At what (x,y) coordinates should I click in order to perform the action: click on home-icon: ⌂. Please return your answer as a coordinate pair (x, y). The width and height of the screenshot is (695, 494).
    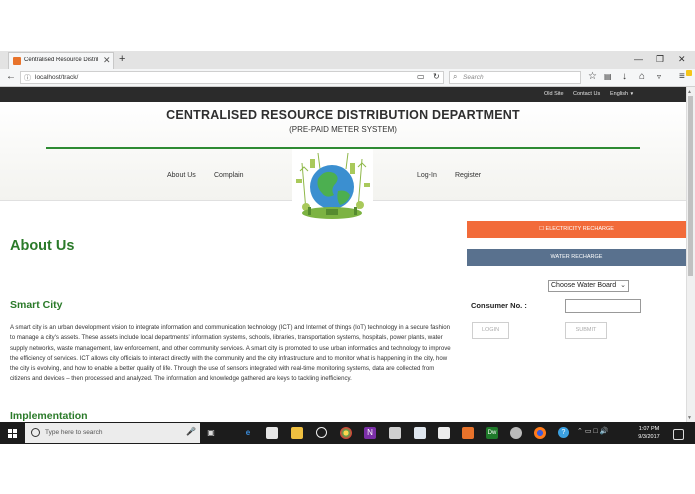
    Looking at the image, I should click on (642, 76).